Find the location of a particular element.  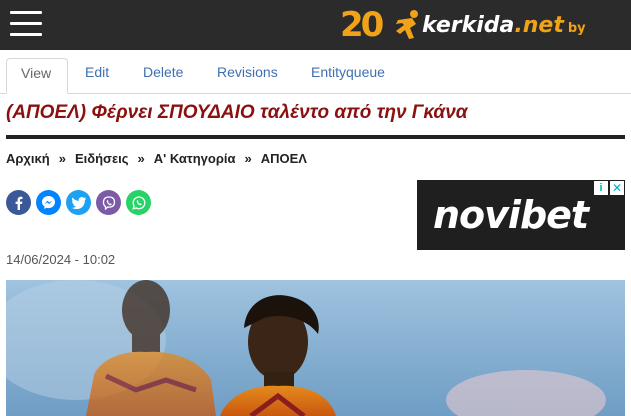

admin-tabs: View Edit Delete Revisions Entityqueue is located at coordinates (315, 72).